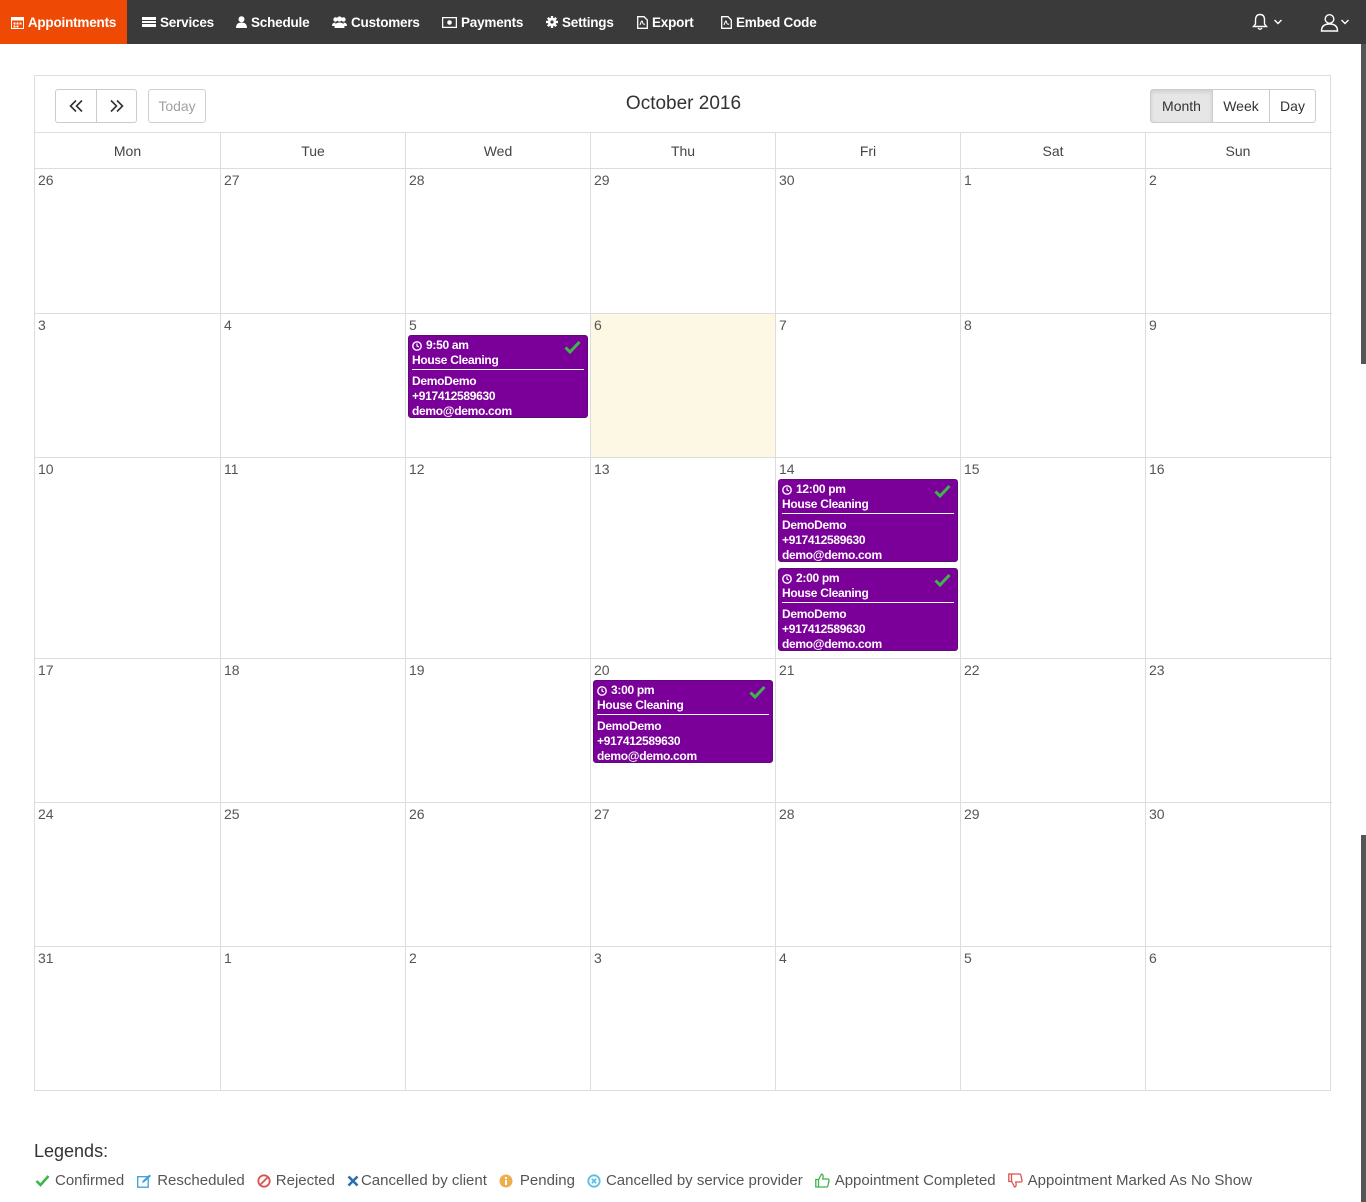 The image size is (1366, 1202). I want to click on day-cell-thu: 29, so click(682, 241).